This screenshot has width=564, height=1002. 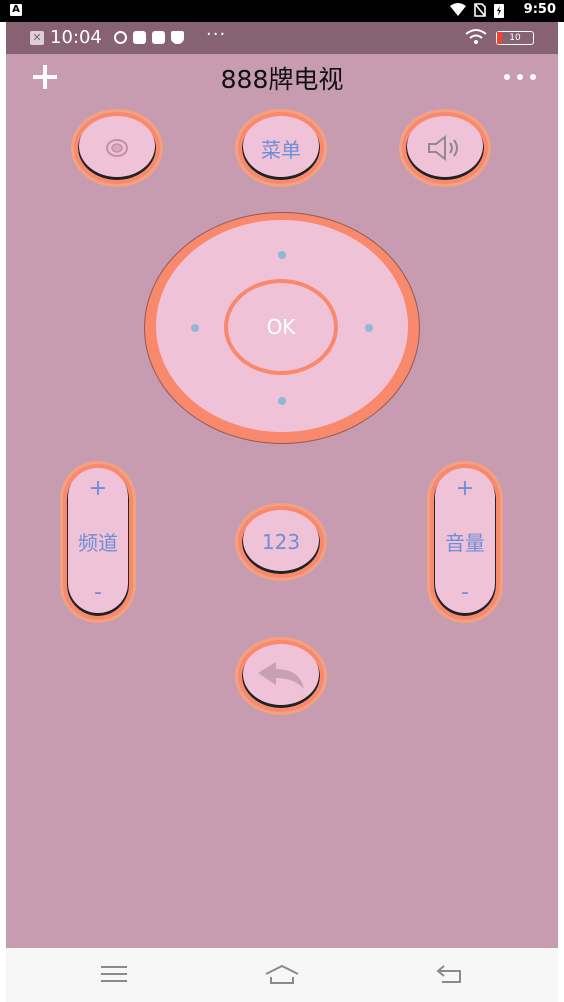 I want to click on square-icon, so click(x=139, y=37).